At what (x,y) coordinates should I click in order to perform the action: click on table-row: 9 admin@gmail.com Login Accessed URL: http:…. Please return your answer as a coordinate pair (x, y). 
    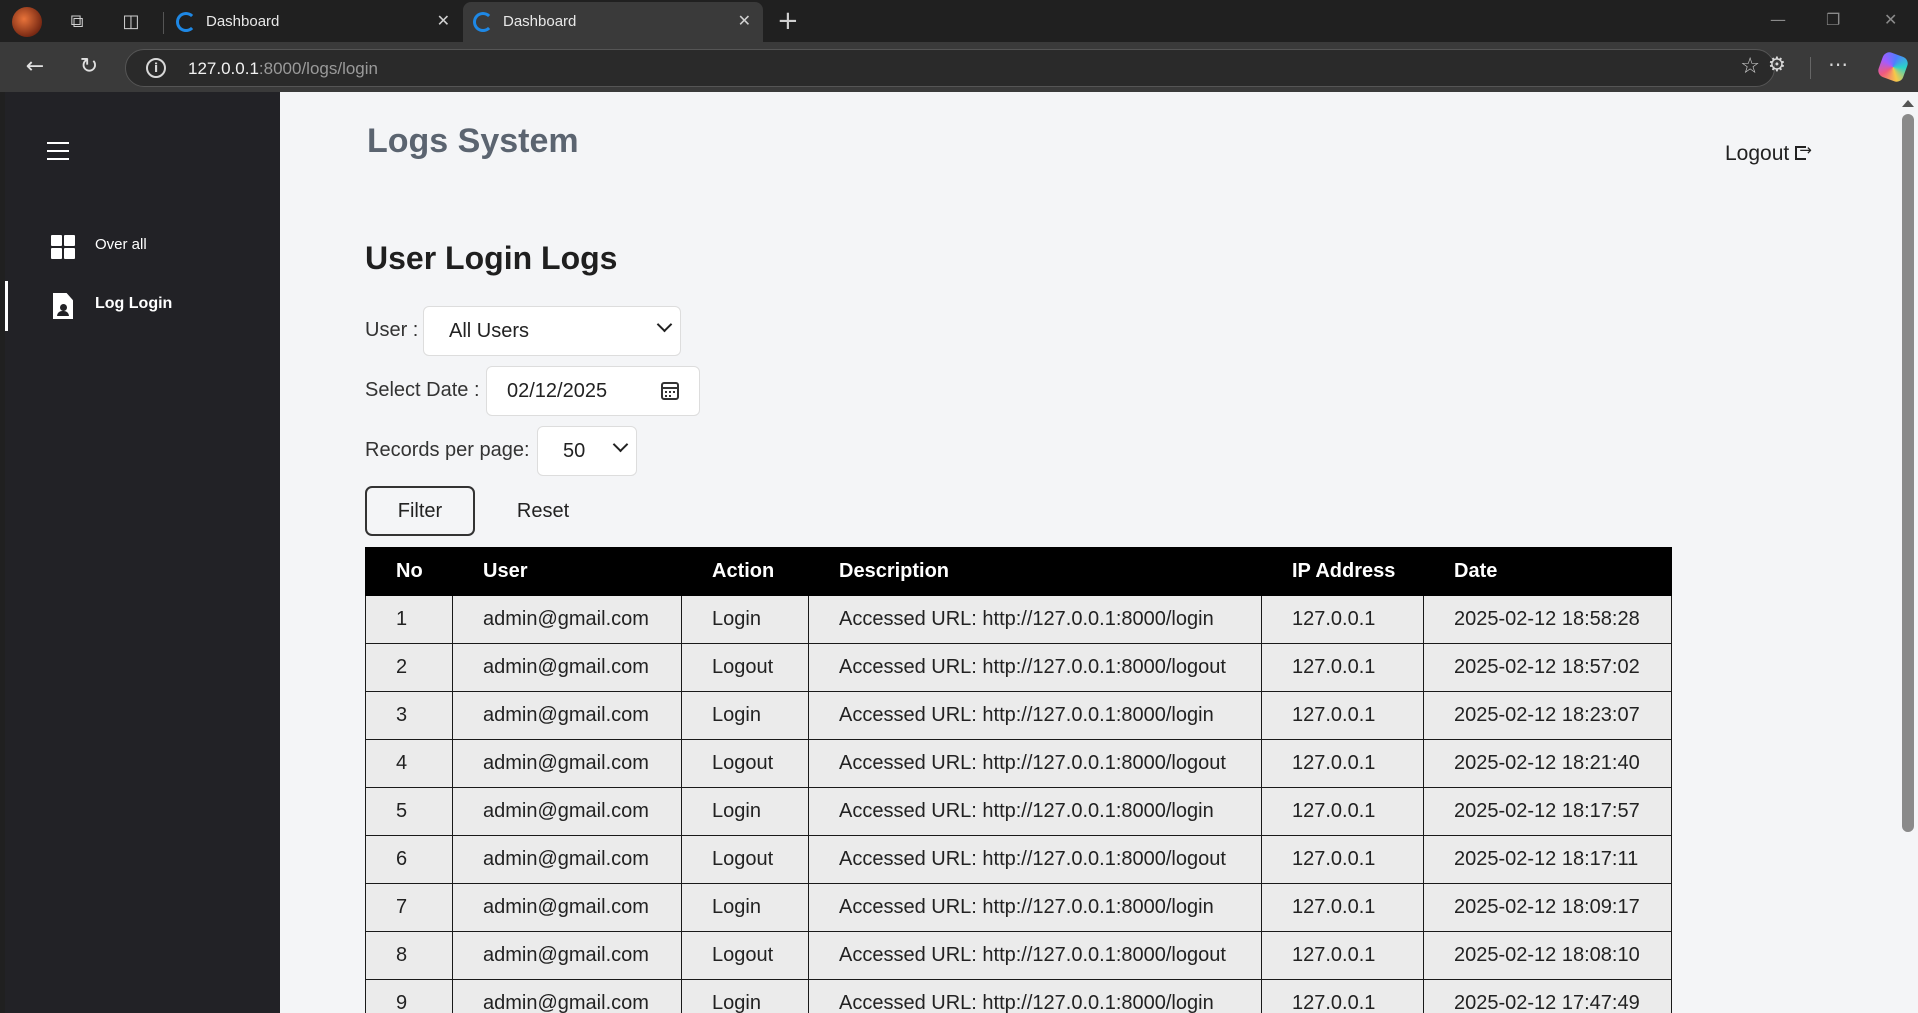
    Looking at the image, I should click on (1018, 996).